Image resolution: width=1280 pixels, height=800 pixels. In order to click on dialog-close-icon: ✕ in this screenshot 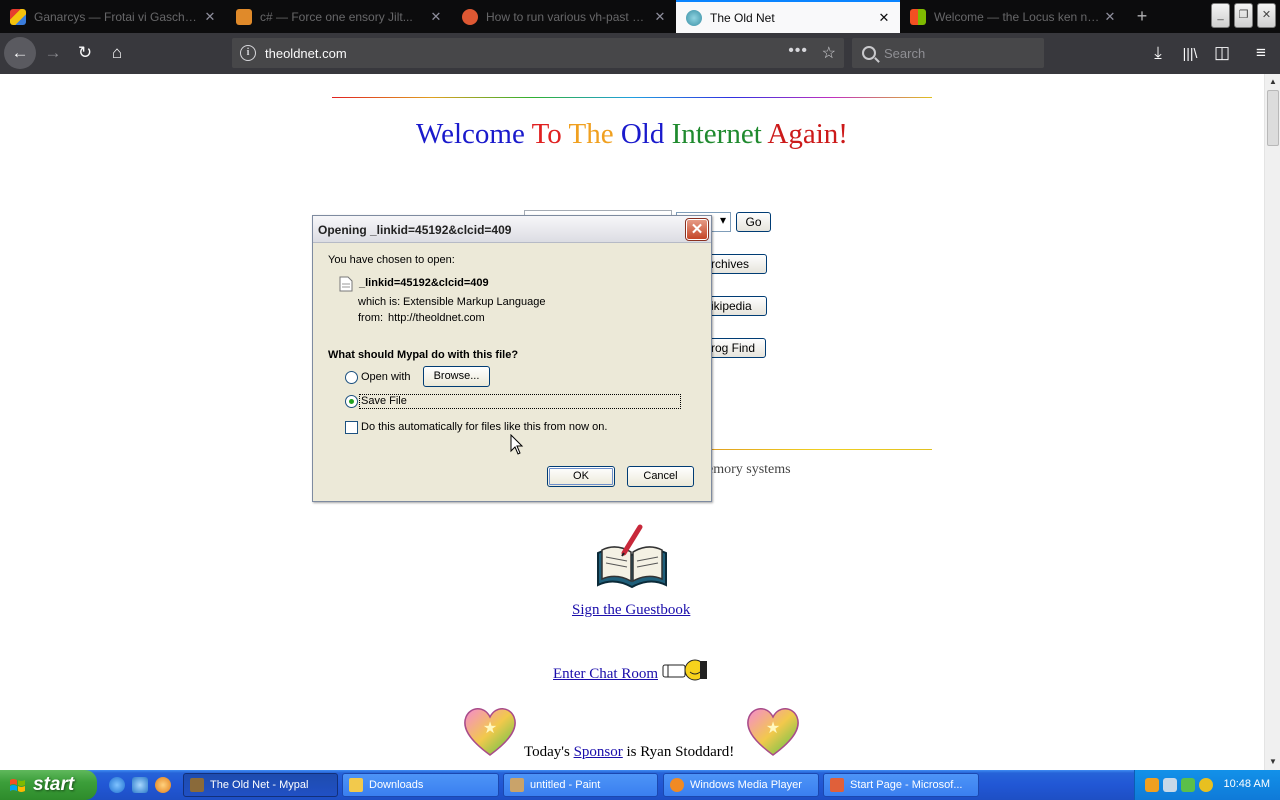, I will do `click(697, 229)`.